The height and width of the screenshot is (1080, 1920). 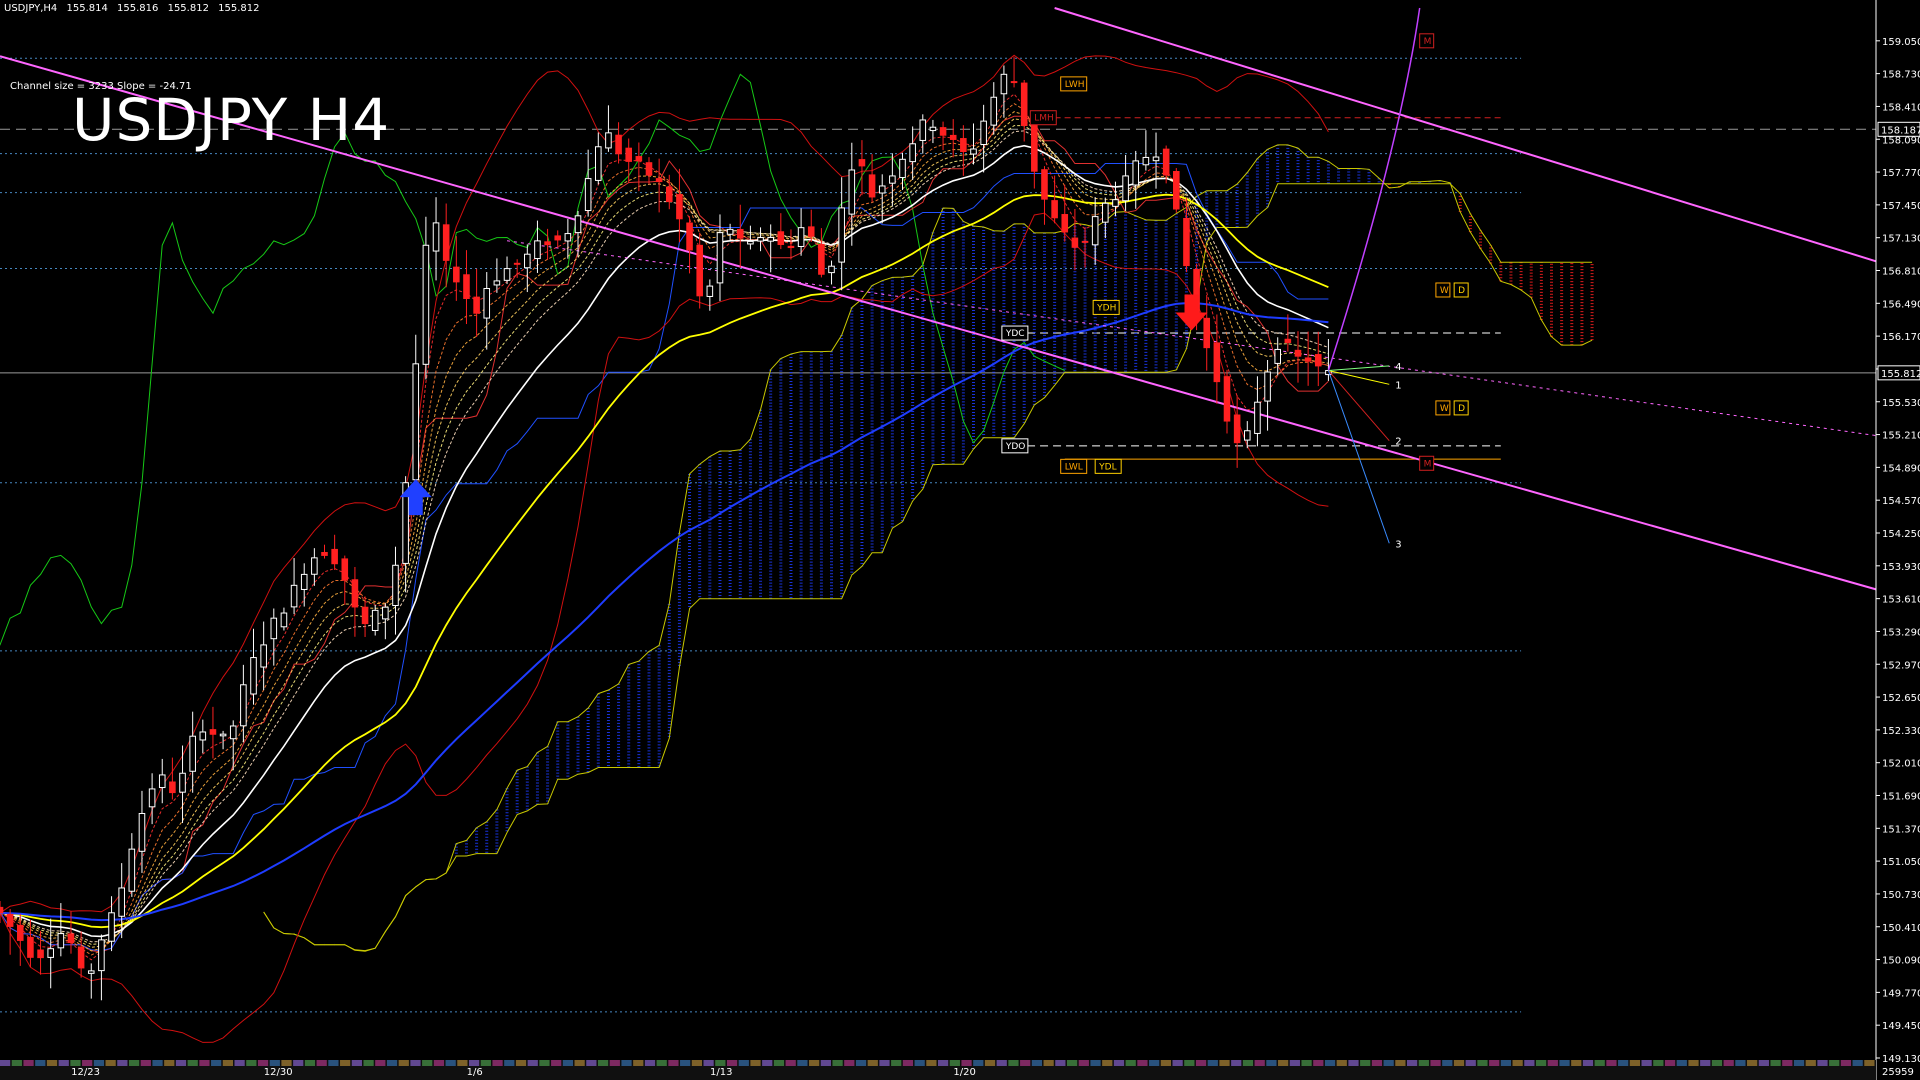 I want to click on price-tick-label-19: 152.970, so click(x=1901, y=665).